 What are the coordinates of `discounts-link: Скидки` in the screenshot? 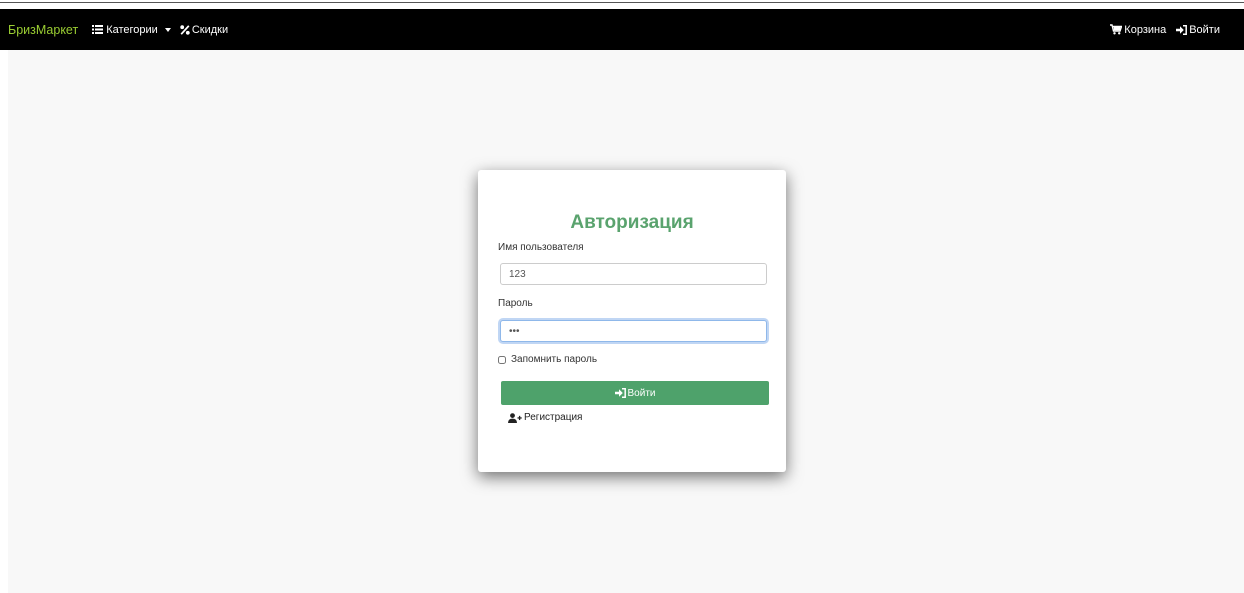 It's located at (204, 30).